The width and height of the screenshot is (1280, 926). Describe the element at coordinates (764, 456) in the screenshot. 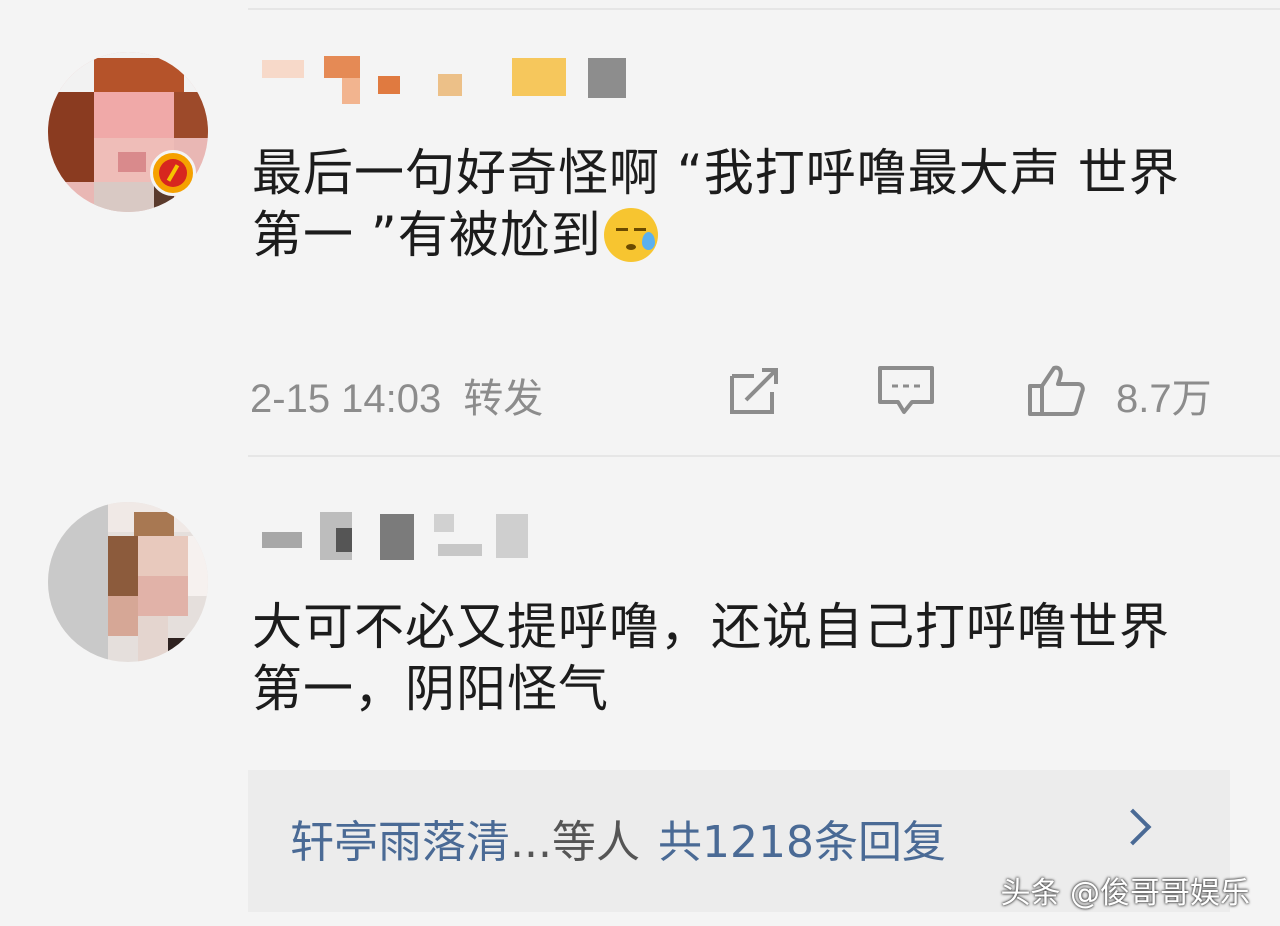

I see `comment-divider` at that location.